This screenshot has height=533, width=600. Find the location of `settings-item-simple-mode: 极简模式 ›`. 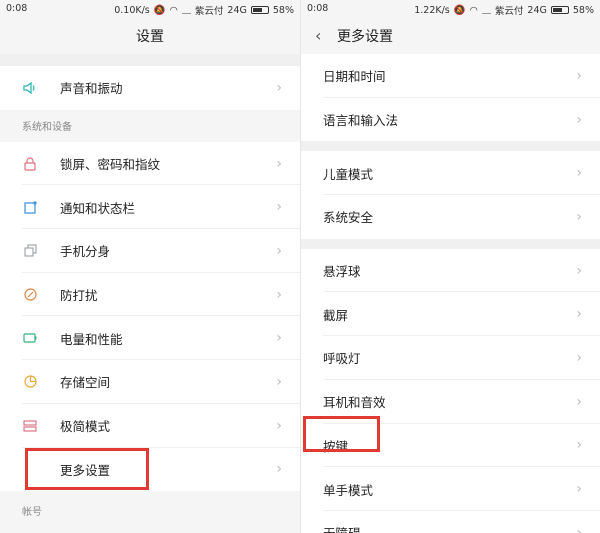

settings-item-simple-mode: 极简模式 › is located at coordinates (150, 425).